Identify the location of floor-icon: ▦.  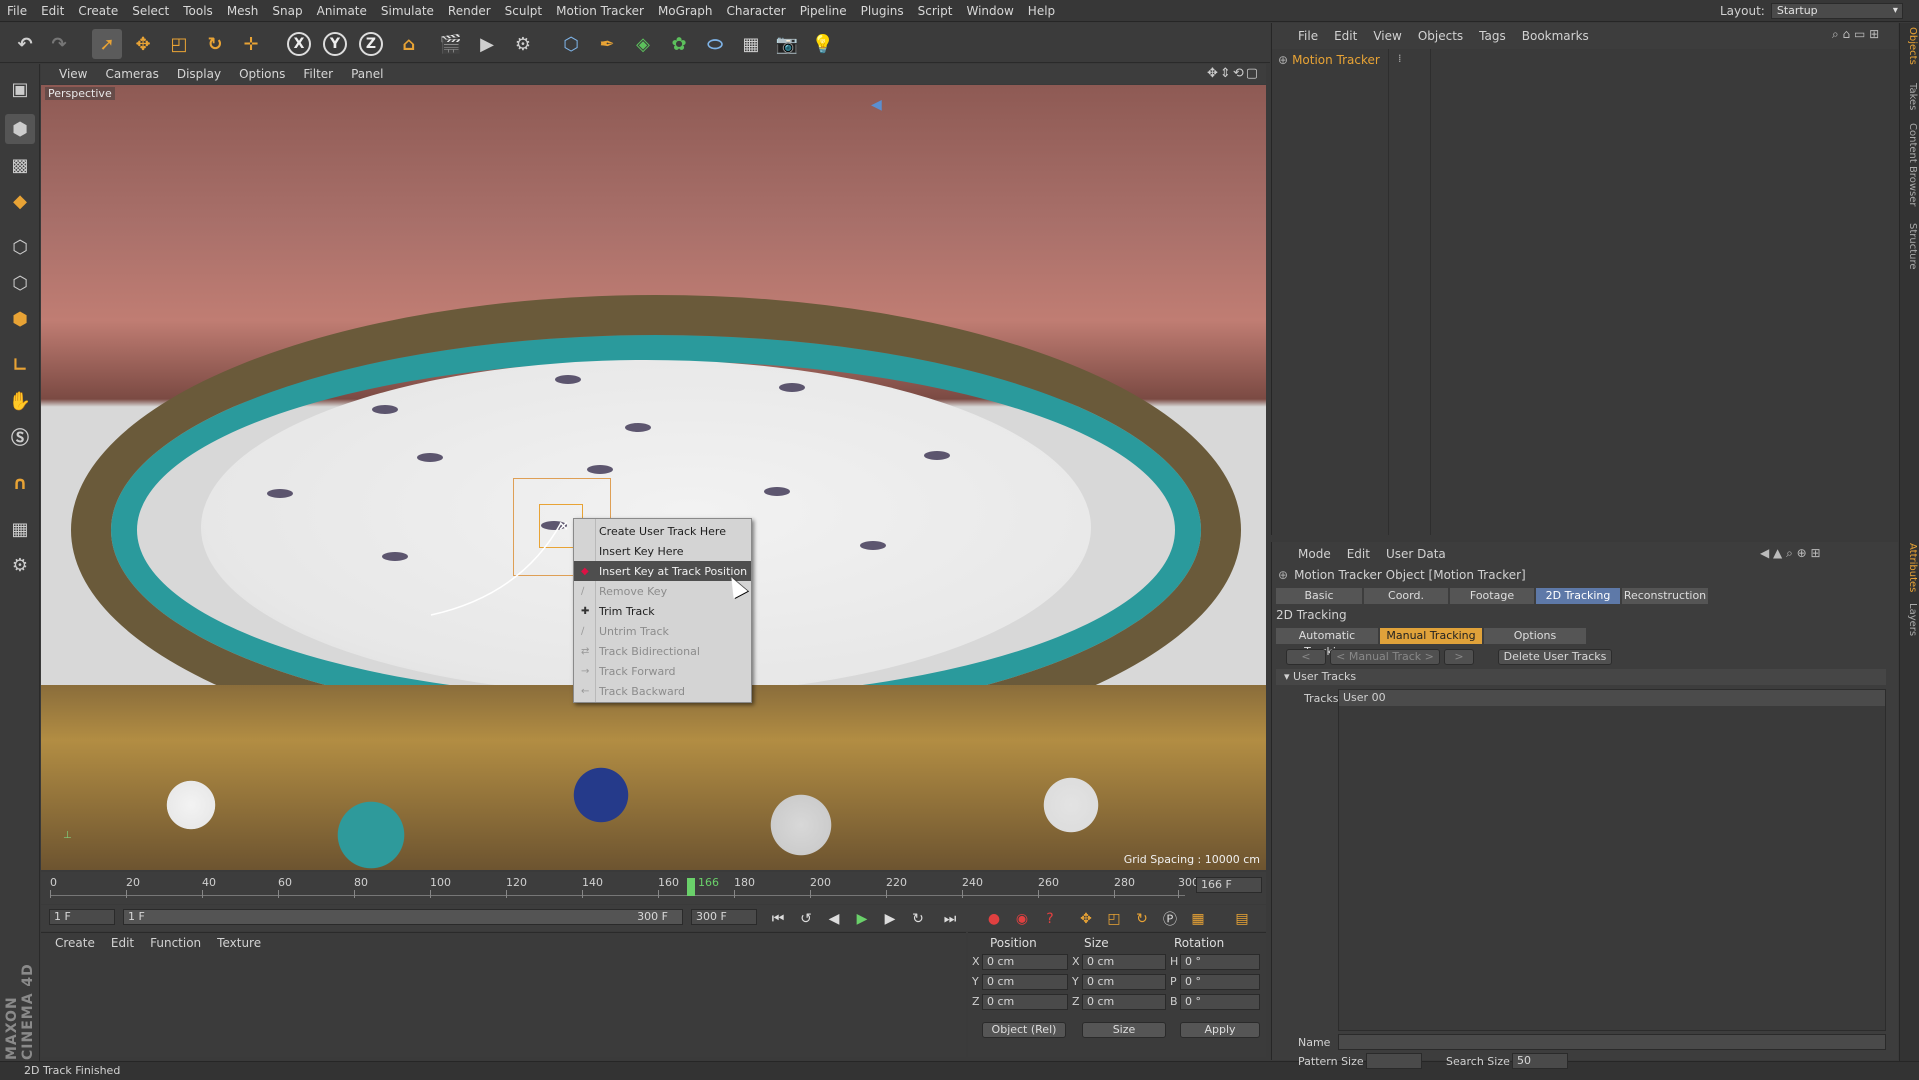
(751, 44).